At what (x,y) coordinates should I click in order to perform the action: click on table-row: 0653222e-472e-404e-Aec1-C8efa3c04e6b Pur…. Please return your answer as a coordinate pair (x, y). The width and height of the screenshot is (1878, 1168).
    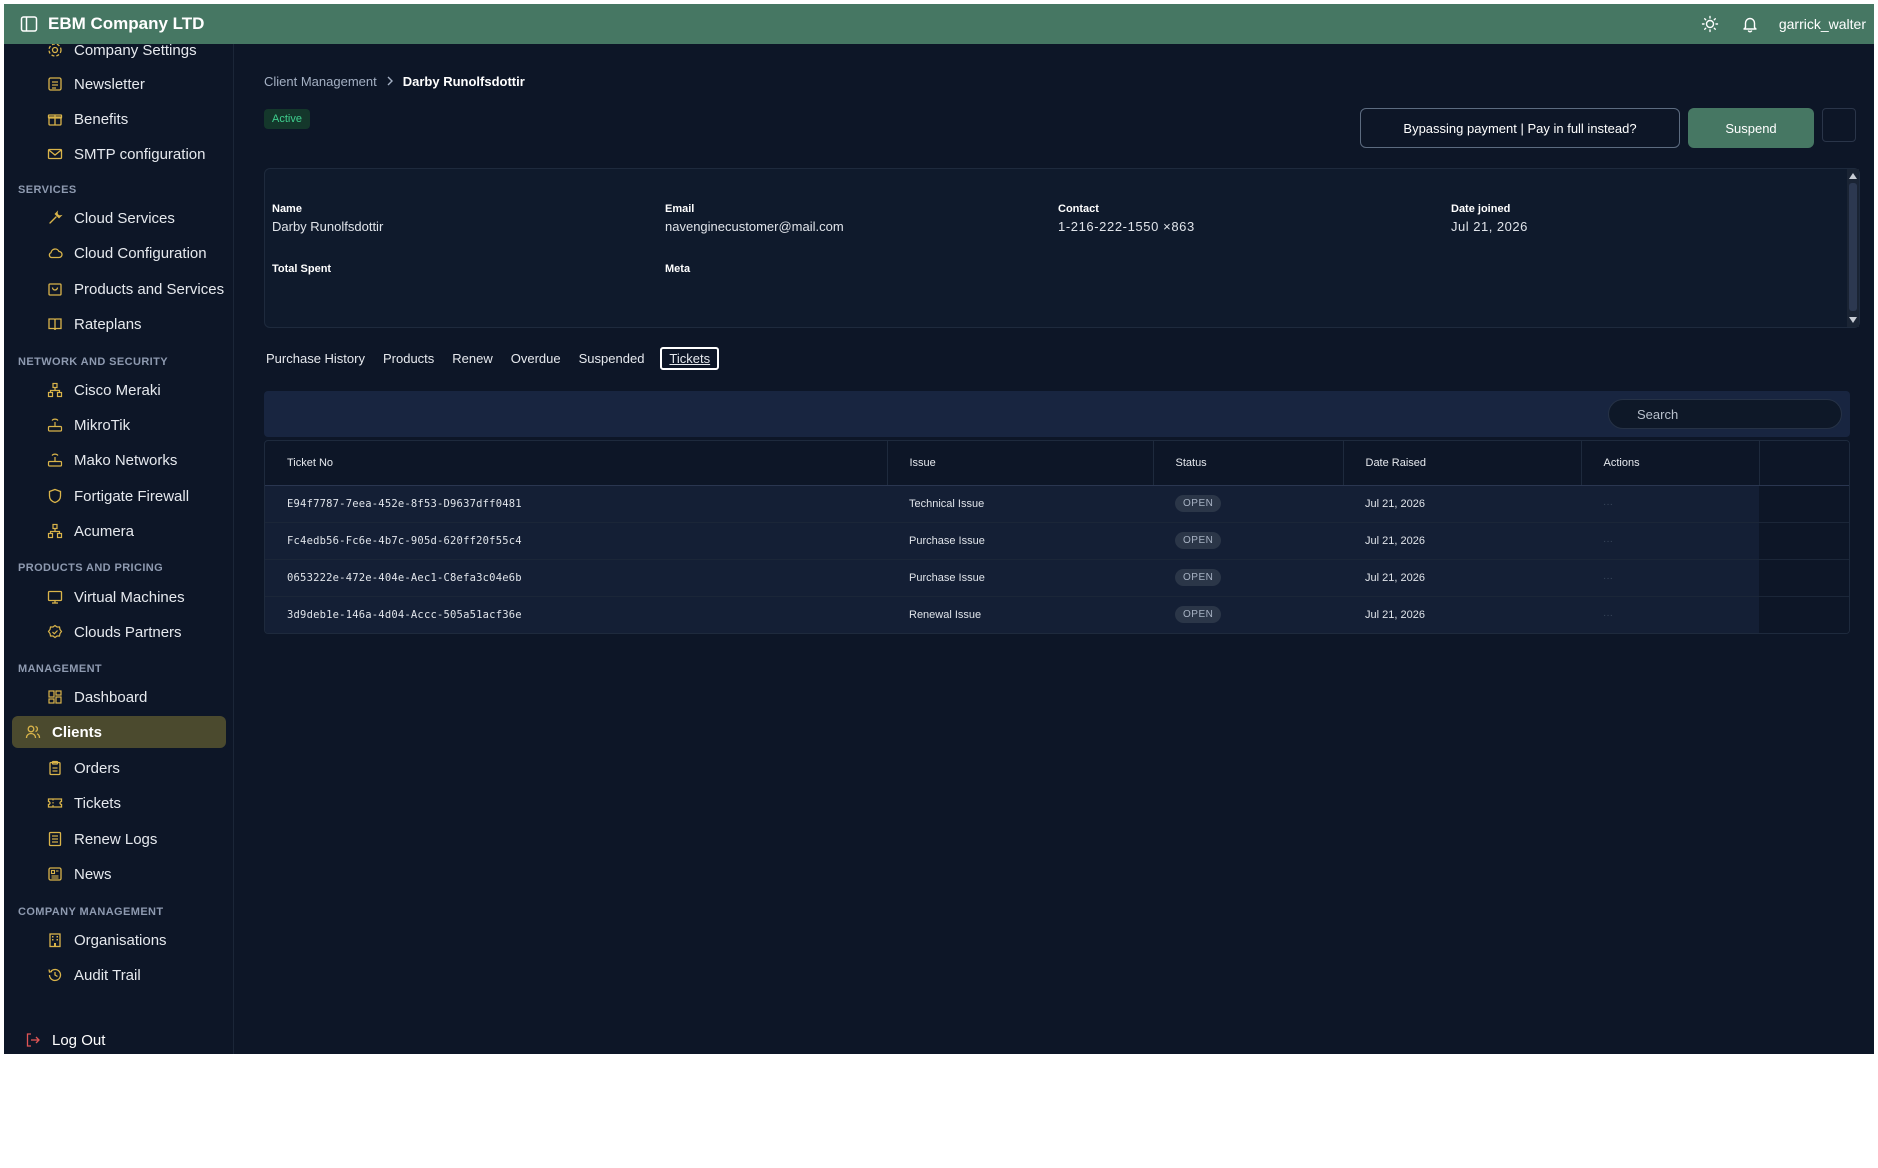
    Looking at the image, I should click on (1057, 578).